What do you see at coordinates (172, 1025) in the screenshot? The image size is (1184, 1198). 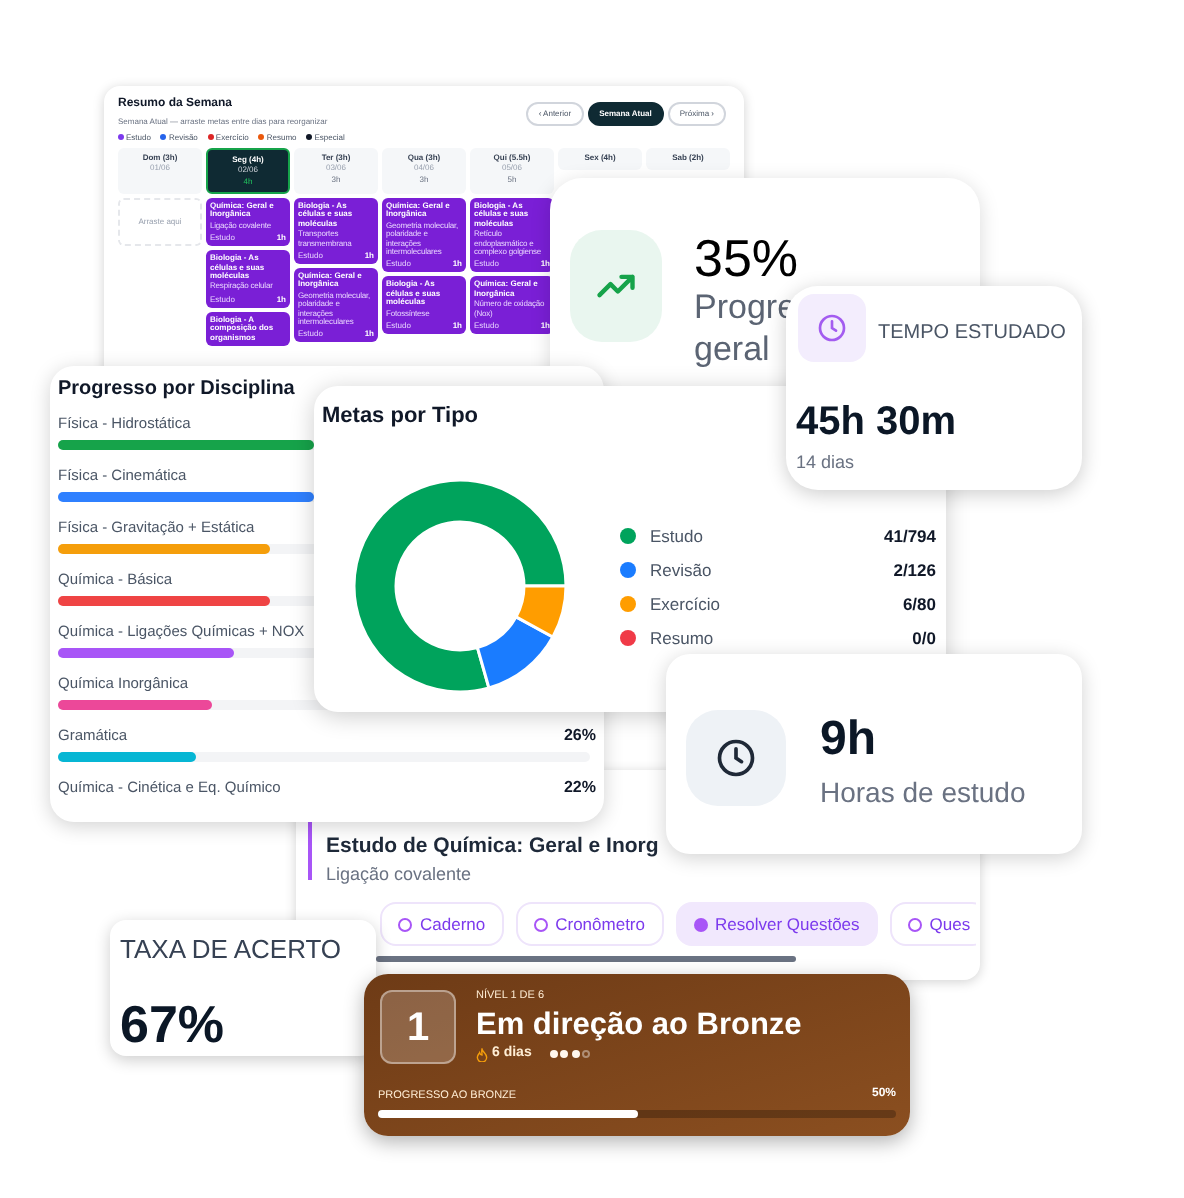 I see `accuracy-value: 67%` at bounding box center [172, 1025].